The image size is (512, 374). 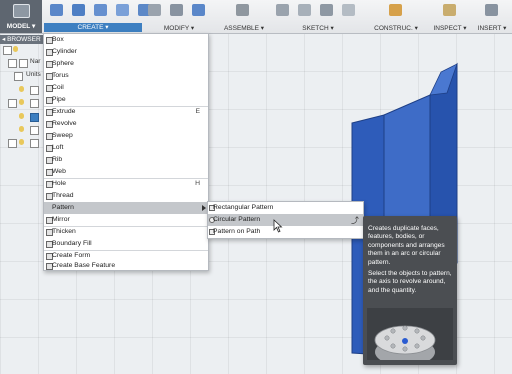 What do you see at coordinates (100, 10) in the screenshot?
I see `revolve-icon` at bounding box center [100, 10].